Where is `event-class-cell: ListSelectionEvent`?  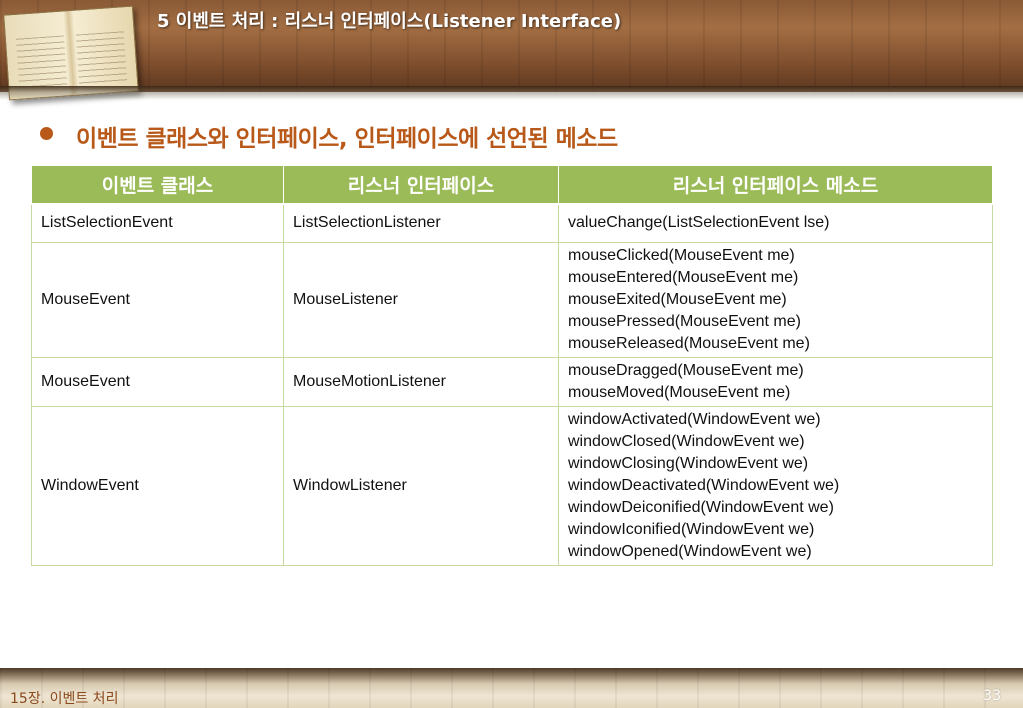
event-class-cell: ListSelectionEvent is located at coordinates (157, 223).